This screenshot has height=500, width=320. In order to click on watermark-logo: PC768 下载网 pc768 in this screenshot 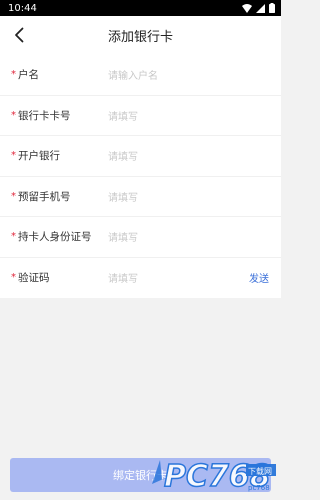, I will do `click(214, 476)`.